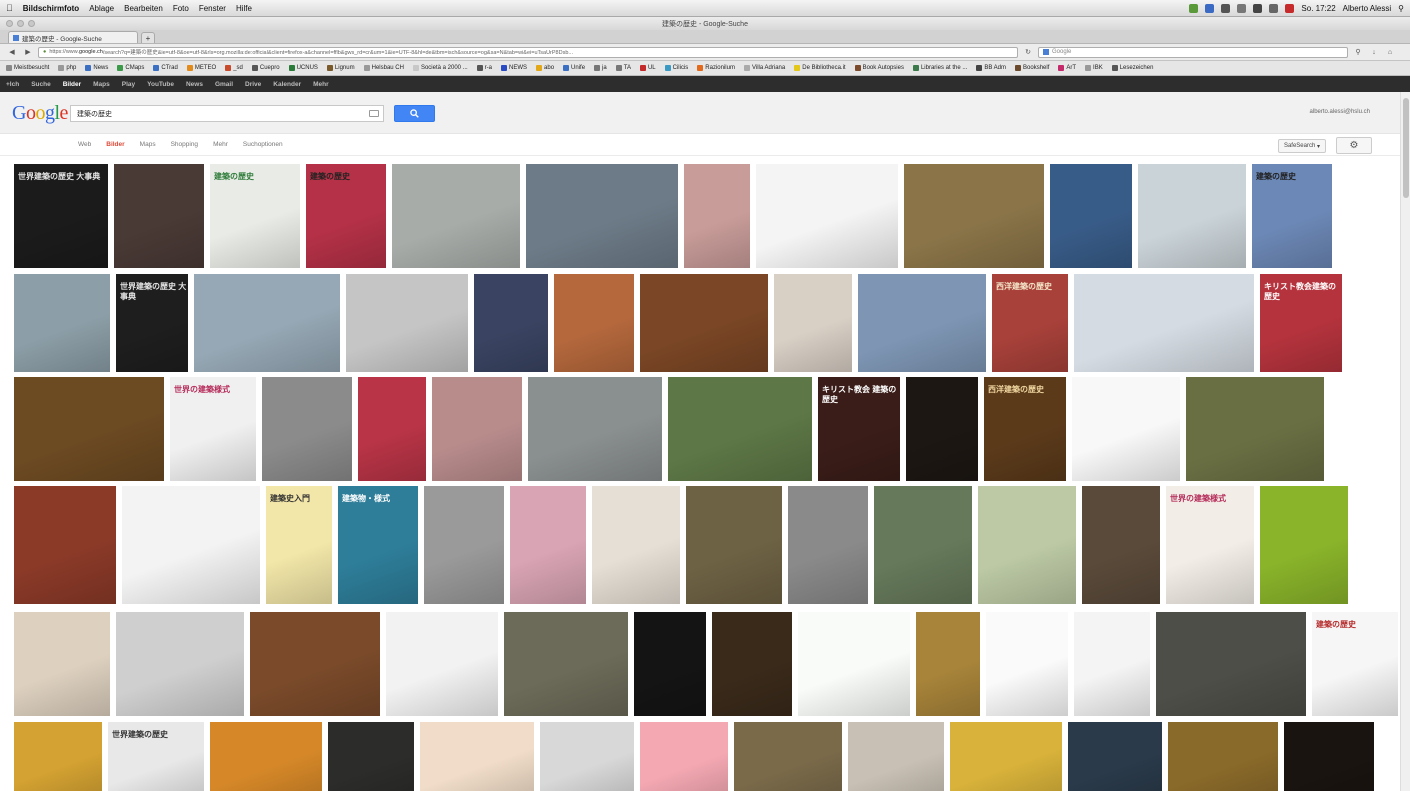  What do you see at coordinates (28, 52) in the screenshot?
I see `forward-icon: ▶` at bounding box center [28, 52].